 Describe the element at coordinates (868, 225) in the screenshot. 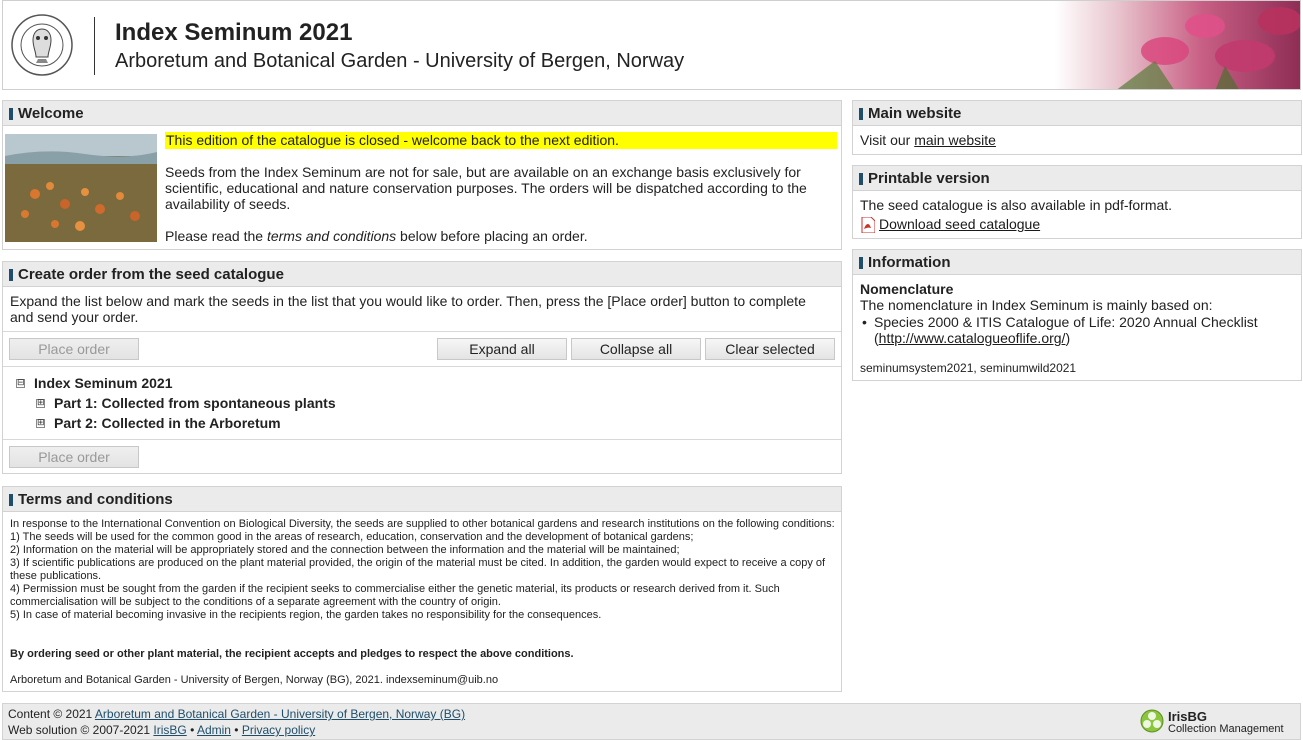

I see `pdf-icon` at that location.